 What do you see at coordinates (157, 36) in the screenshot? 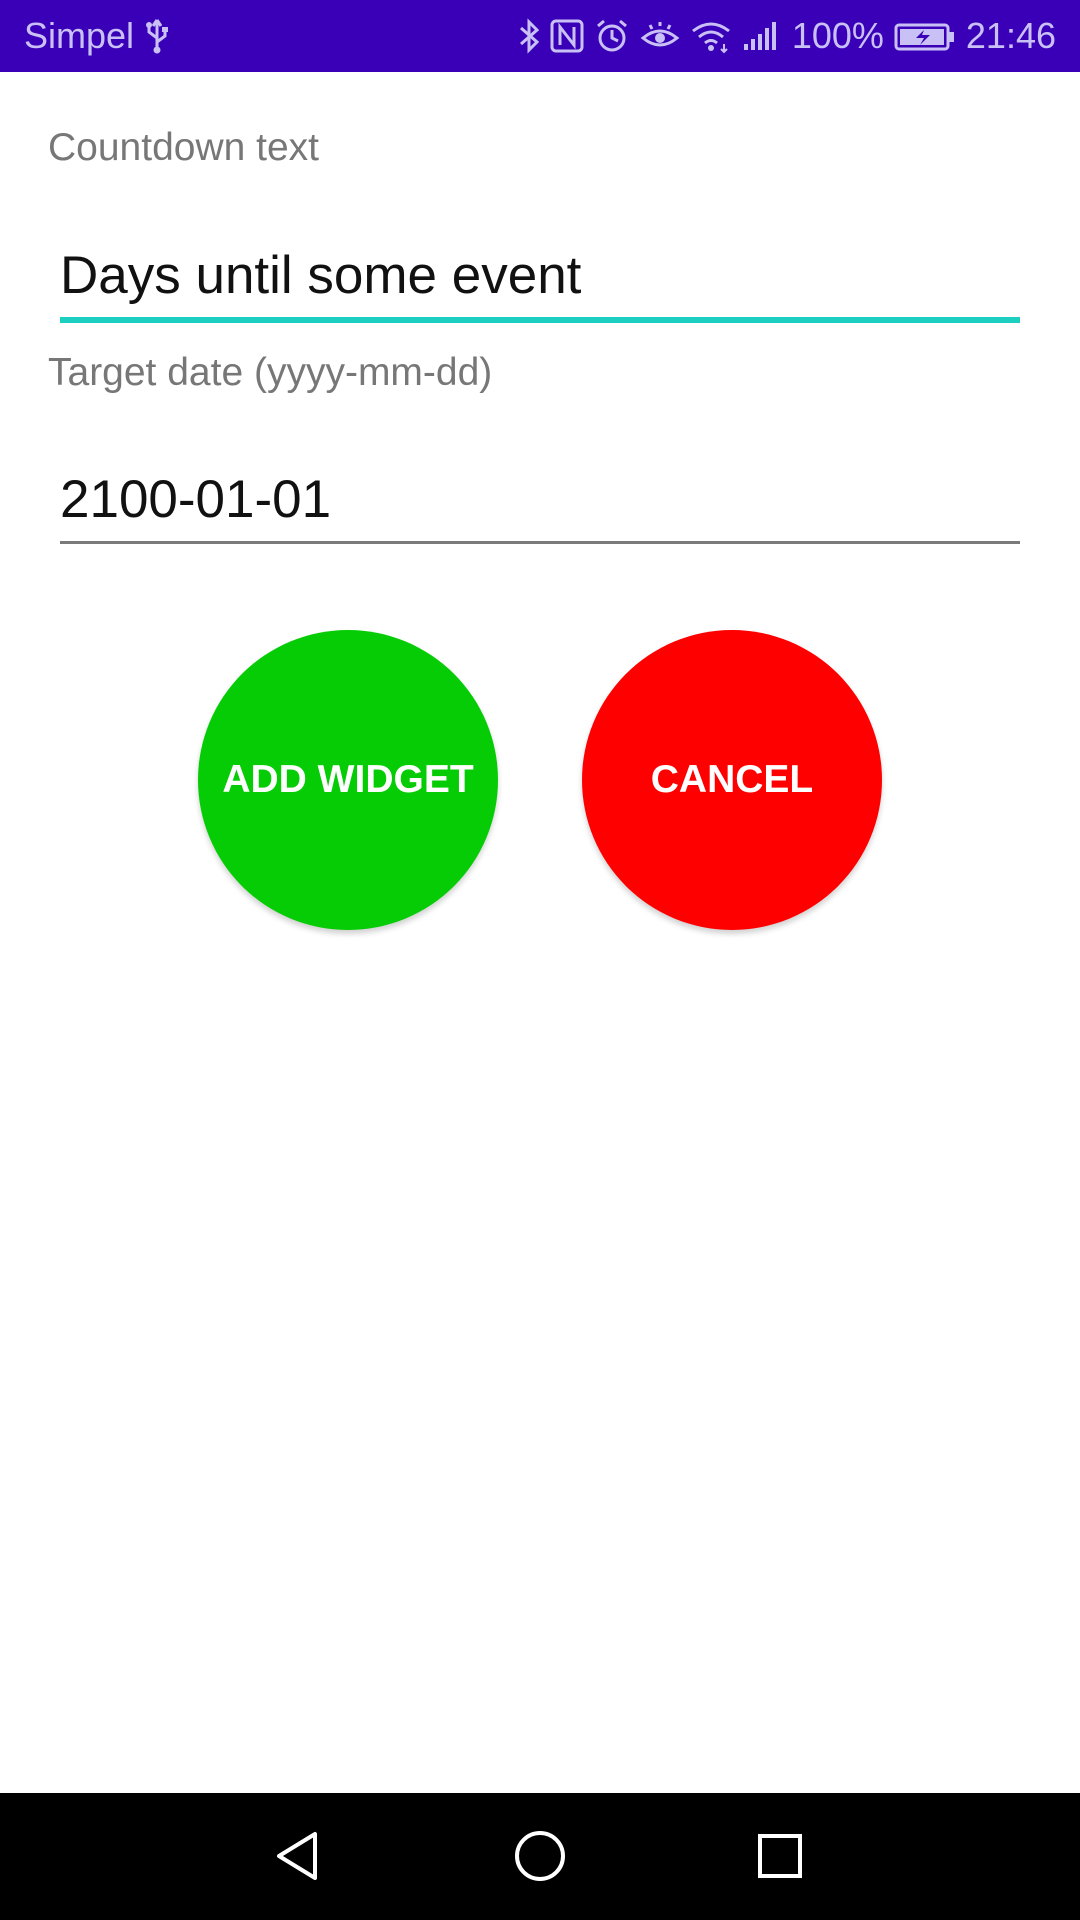
I see `usb-icon` at bounding box center [157, 36].